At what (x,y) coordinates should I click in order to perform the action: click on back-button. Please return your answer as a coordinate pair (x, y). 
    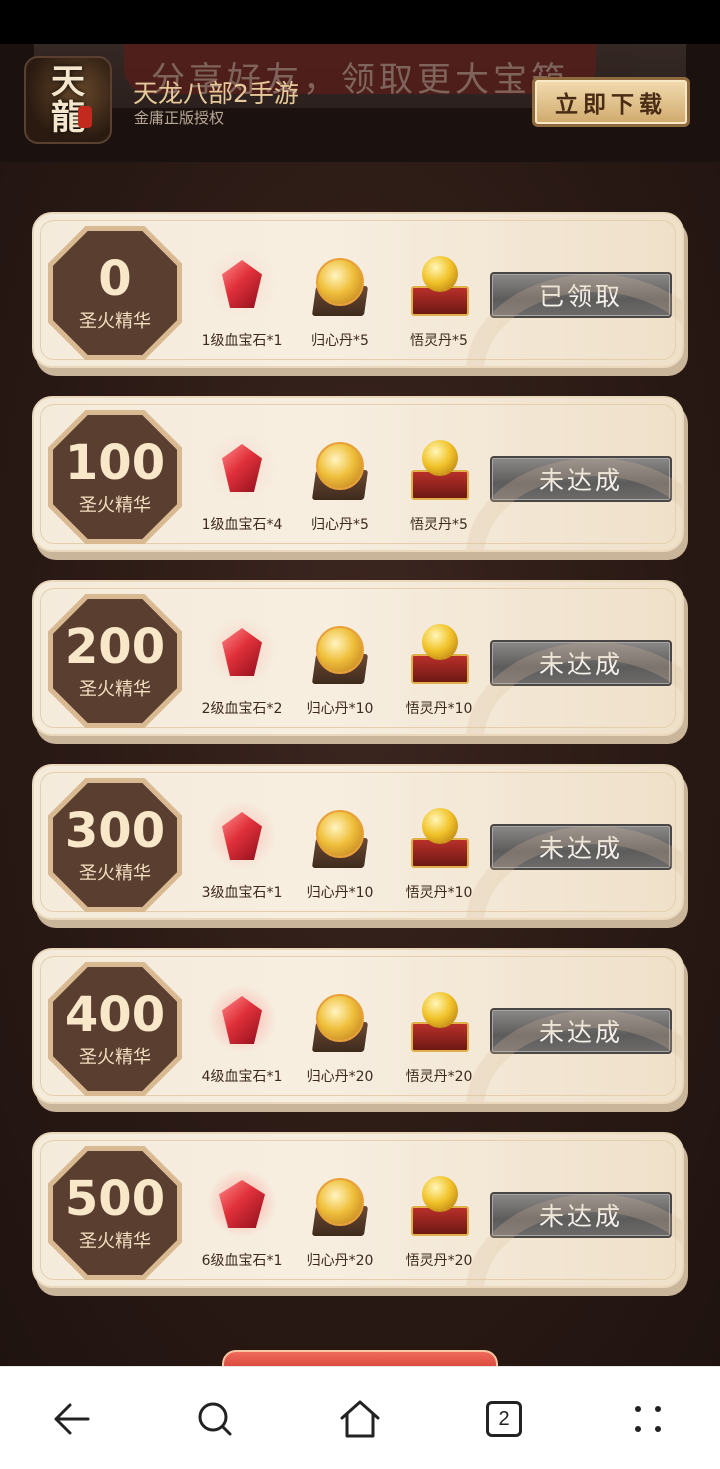
    Looking at the image, I should click on (72, 1419).